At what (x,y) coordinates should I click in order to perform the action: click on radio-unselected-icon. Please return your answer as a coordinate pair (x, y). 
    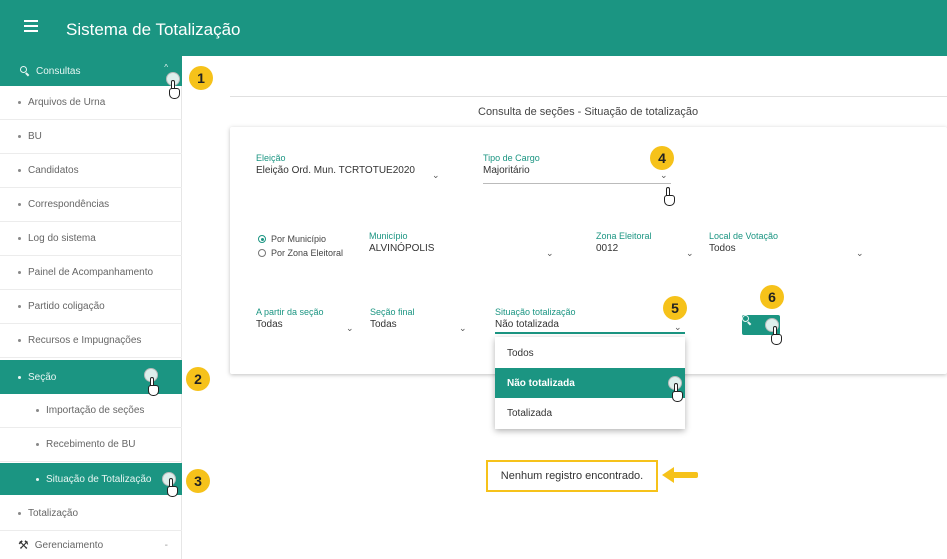
    Looking at the image, I should click on (262, 253).